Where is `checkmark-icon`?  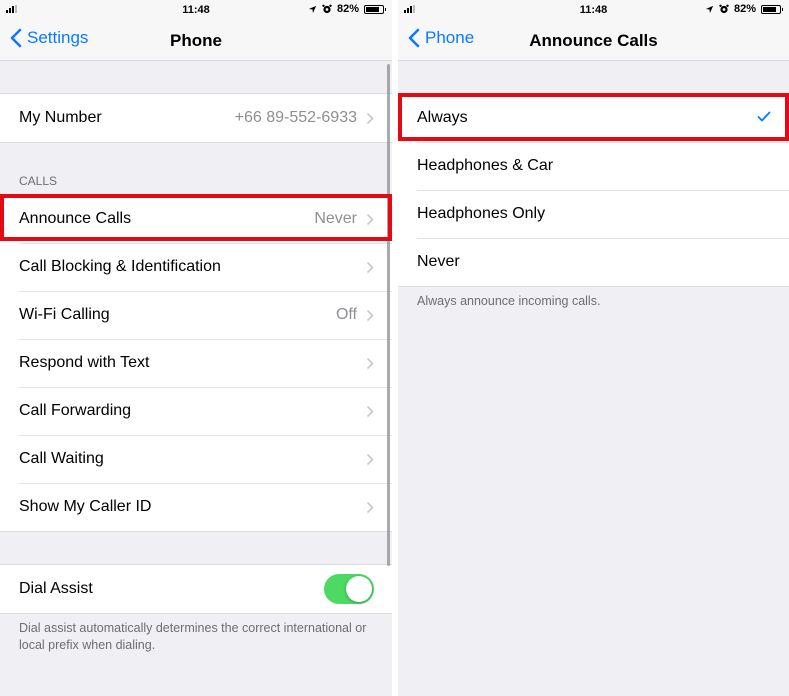 checkmark-icon is located at coordinates (764, 118).